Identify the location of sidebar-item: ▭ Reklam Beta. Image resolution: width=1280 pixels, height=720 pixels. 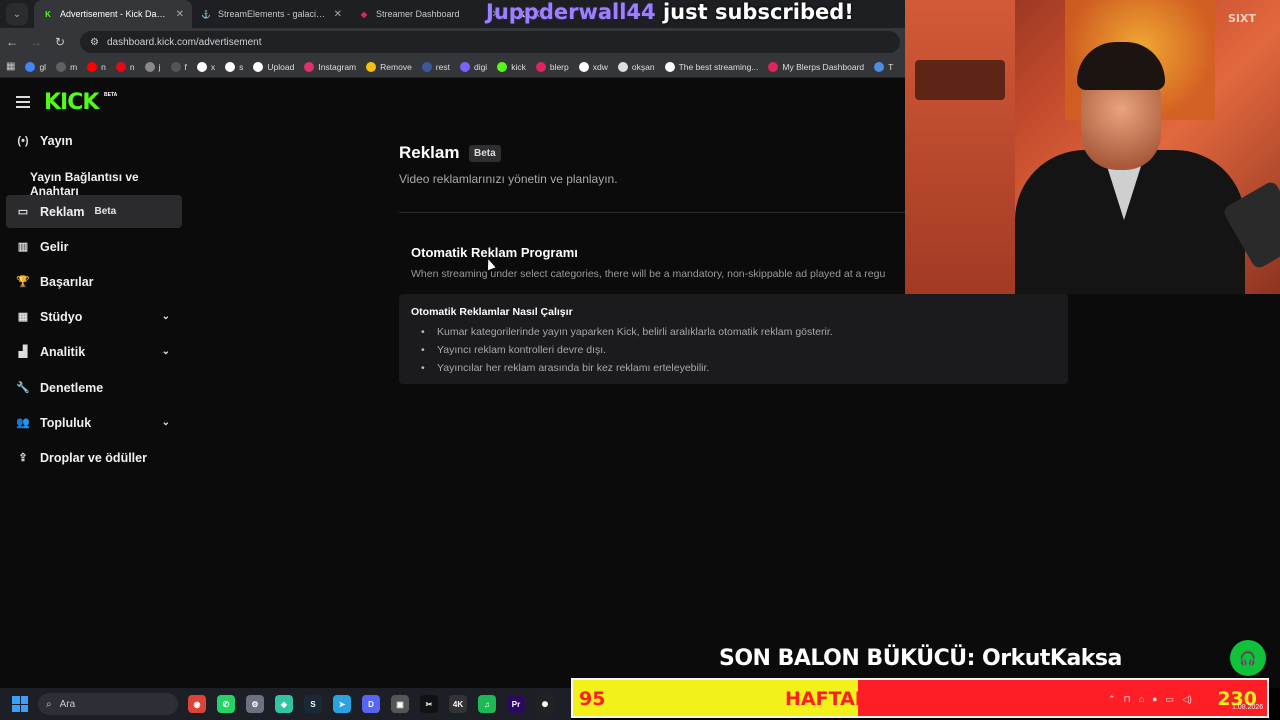
(94, 211).